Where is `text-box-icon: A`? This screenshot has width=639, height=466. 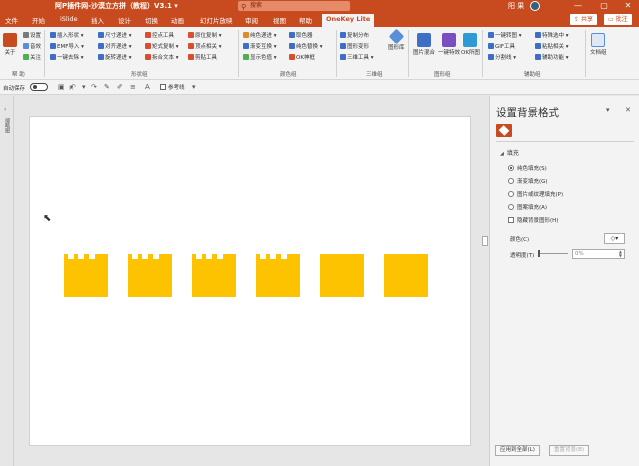
text-box-icon: A is located at coordinates (147, 87).